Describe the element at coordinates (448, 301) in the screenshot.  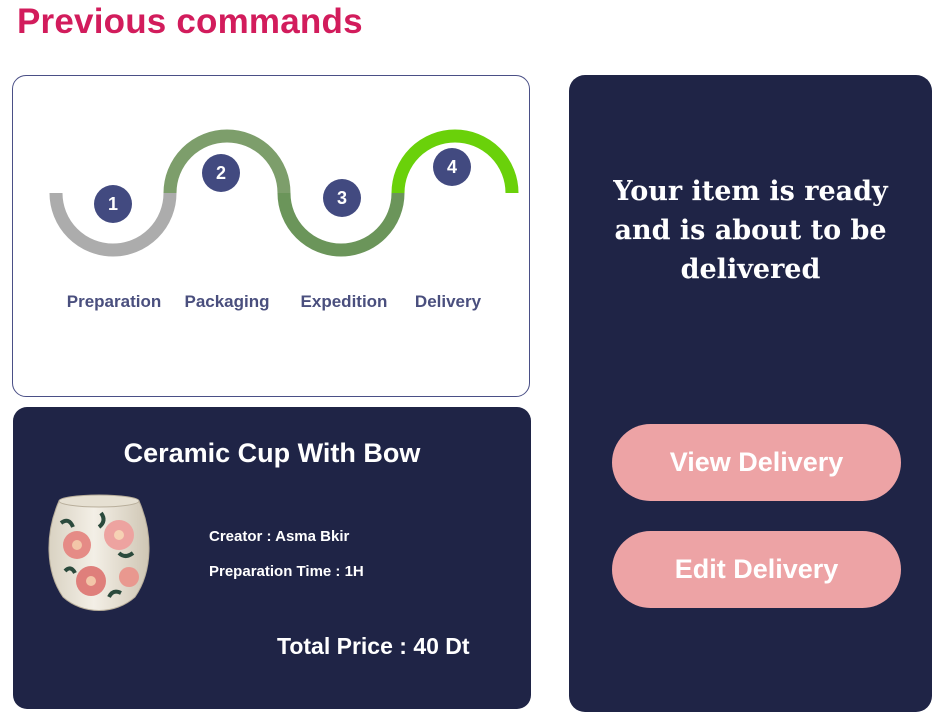
I see `step-label-delivery: Delivery` at that location.